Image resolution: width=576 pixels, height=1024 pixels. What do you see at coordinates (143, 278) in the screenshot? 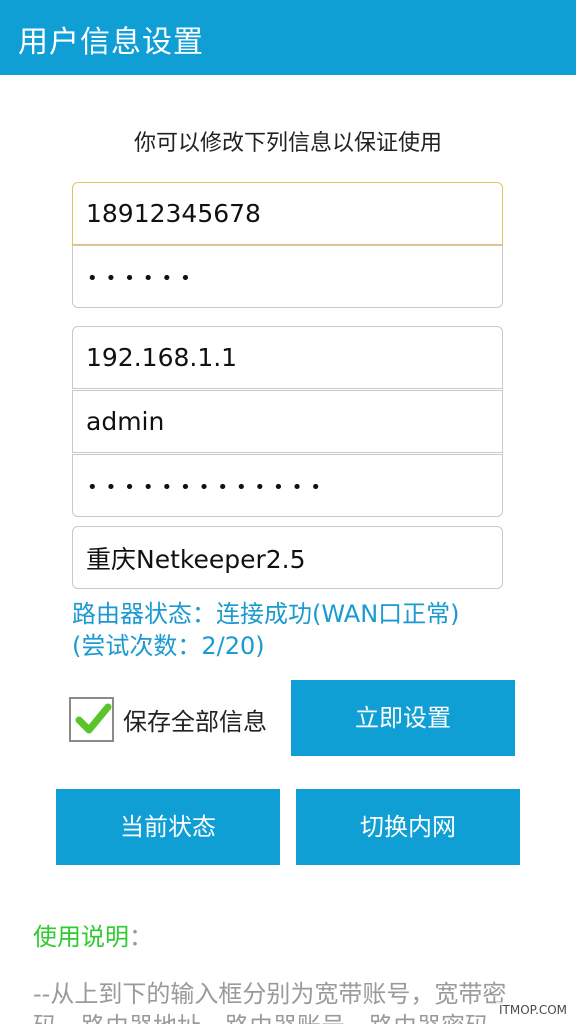
I see `broadband-password-dots: ••••••` at bounding box center [143, 278].